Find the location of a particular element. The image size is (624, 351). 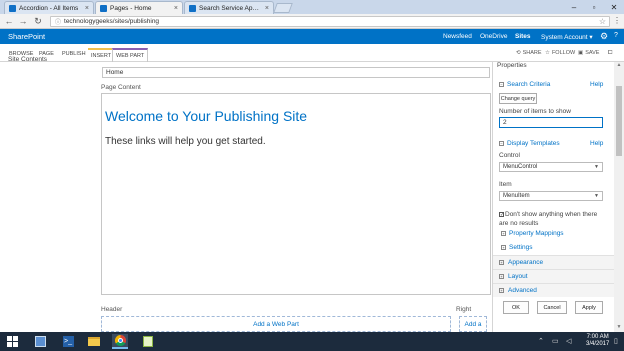

appearance-section: + Appearance is located at coordinates (554, 262).